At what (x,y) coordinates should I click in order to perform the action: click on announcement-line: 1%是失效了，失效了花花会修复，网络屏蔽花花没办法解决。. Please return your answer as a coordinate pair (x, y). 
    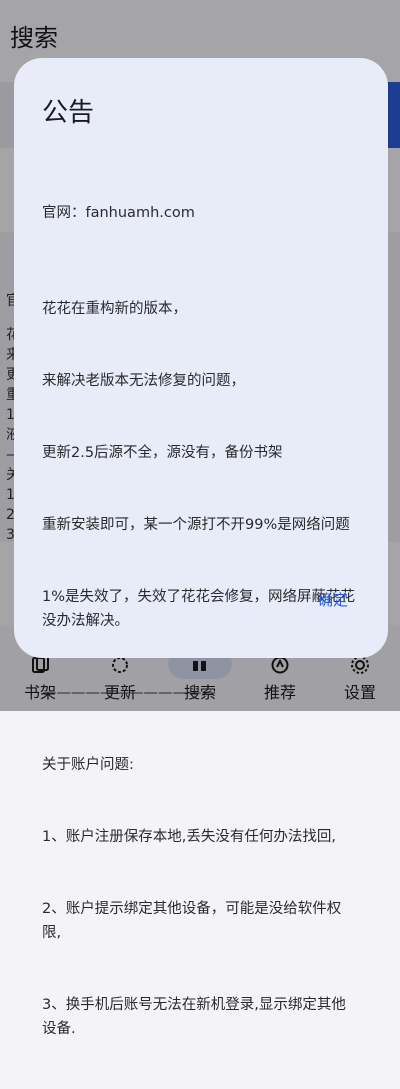
    Looking at the image, I should click on (199, 609).